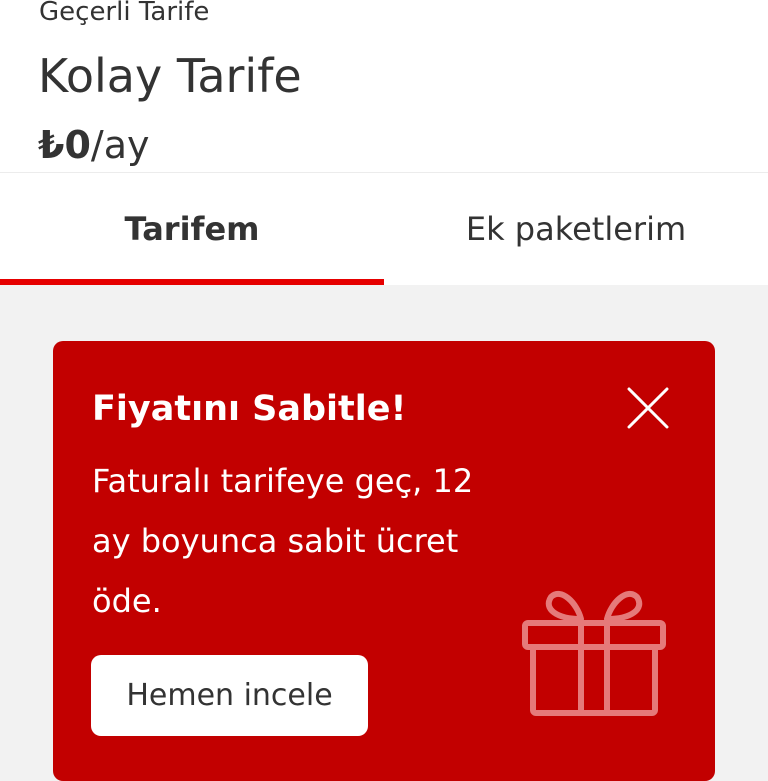  Describe the element at coordinates (576, 229) in the screenshot. I see `tab-ek-paketlerim: Ek paketlerim` at that location.